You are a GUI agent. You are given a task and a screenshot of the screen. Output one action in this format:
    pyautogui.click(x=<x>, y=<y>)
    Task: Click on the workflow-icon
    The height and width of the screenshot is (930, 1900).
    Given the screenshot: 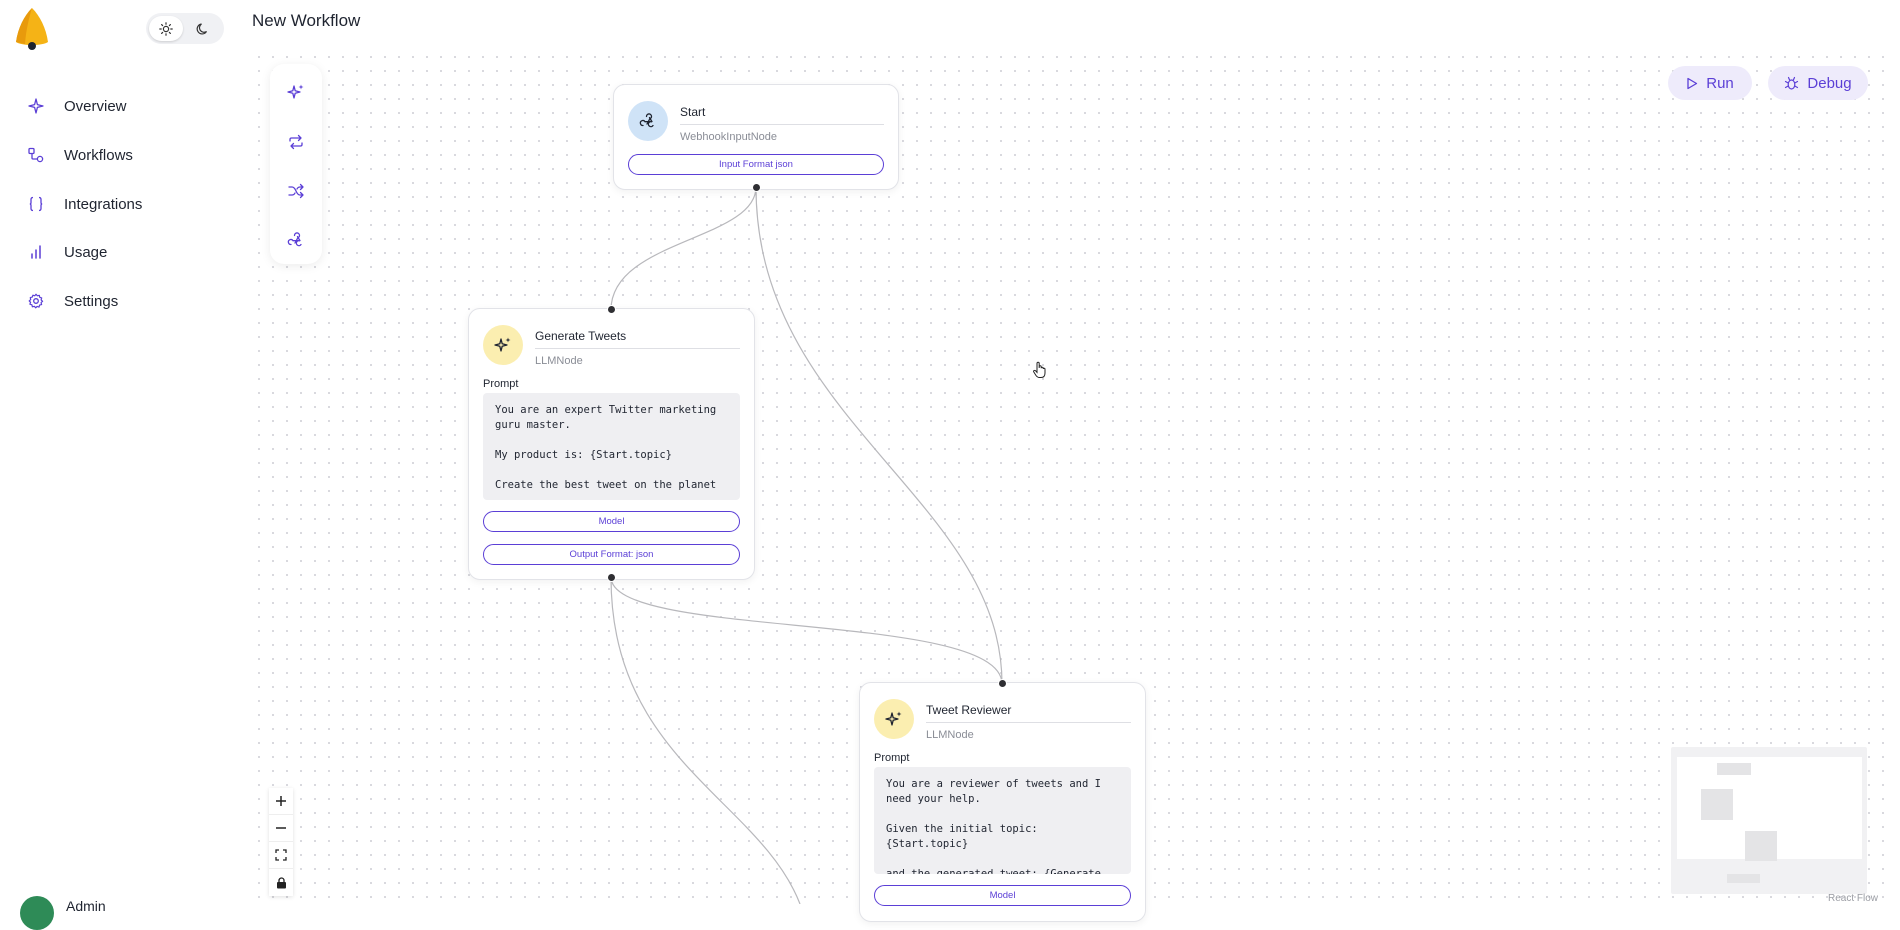 What is the action you would take?
    pyautogui.click(x=36, y=155)
    